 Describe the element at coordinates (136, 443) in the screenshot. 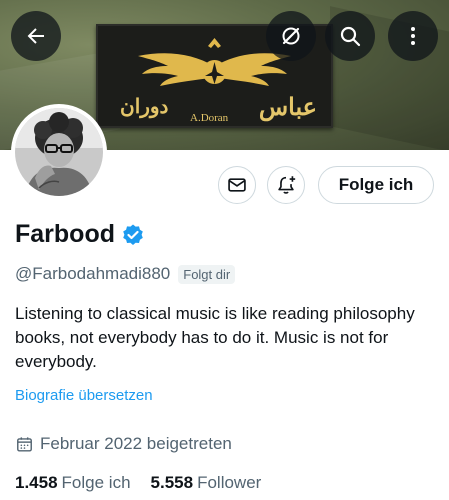

I see `joined-date: Februar 2022 beigetreten` at that location.